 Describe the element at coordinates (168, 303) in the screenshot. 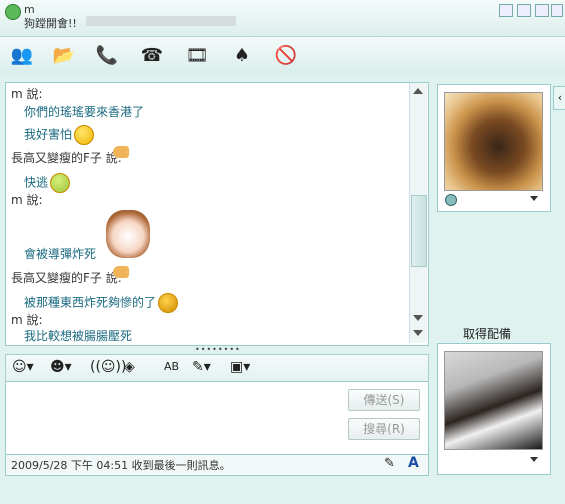

I see `angry-emoticon-icon` at that location.